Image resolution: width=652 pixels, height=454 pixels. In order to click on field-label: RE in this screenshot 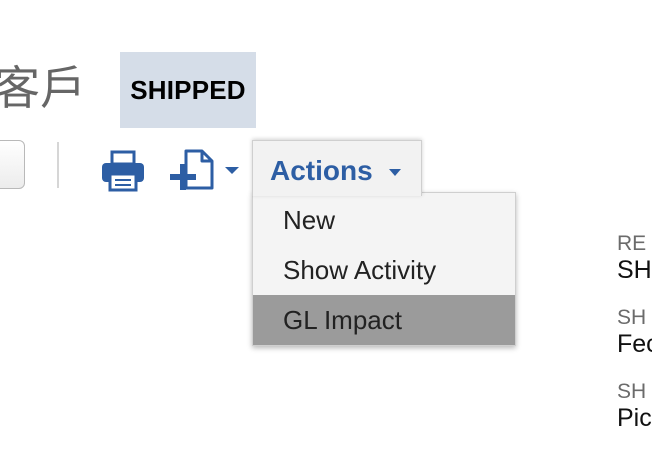, I will do `click(632, 243)`.